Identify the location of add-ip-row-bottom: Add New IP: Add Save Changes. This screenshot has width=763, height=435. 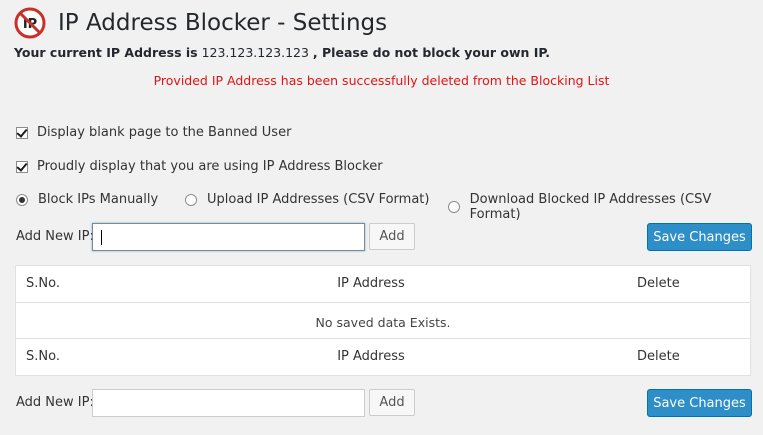
(384, 403).